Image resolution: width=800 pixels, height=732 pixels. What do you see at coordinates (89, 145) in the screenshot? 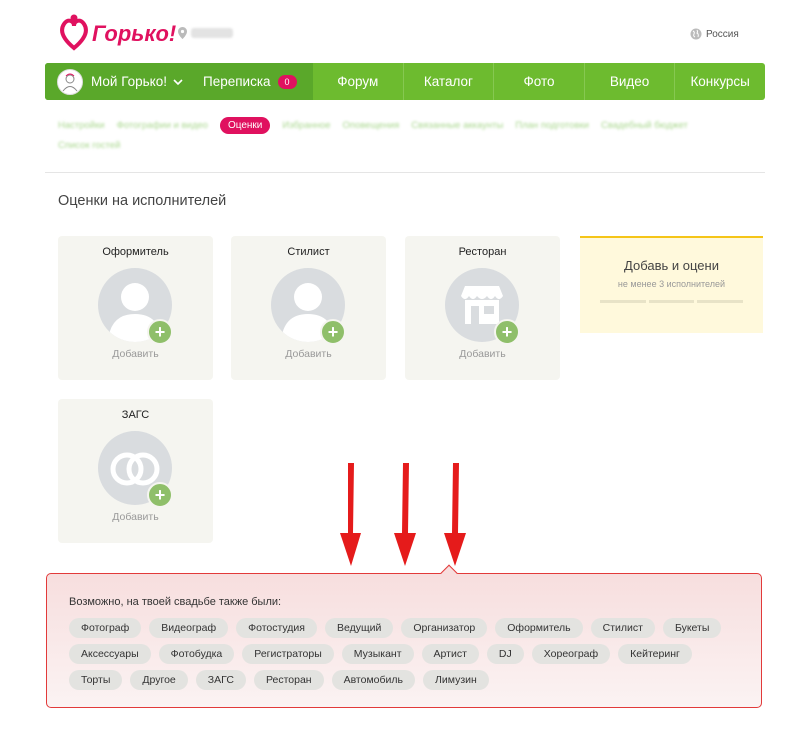
I see `subnav-item-guests: Список гостей` at bounding box center [89, 145].